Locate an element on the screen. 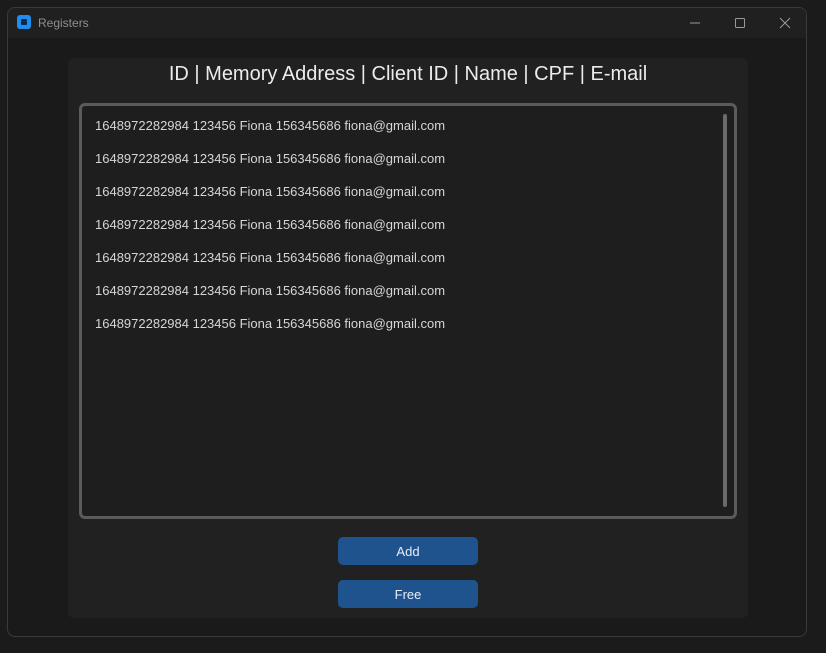 This screenshot has width=826, height=653. app-icon is located at coordinates (24, 22).